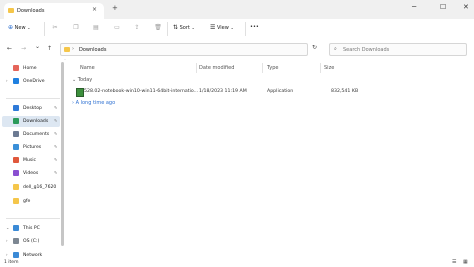 The width and height of the screenshot is (474, 267). I want to click on tiles-view-icon: ▦, so click(465, 262).